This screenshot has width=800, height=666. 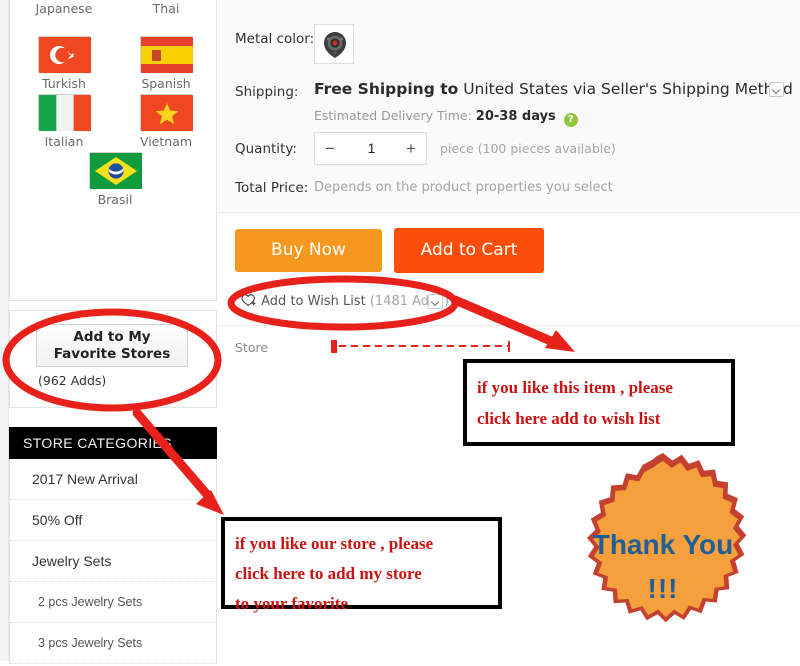 I want to click on category-item-3-pcs-jewelry-sets: 3 pcs Jewelry Sets, so click(x=113, y=643).